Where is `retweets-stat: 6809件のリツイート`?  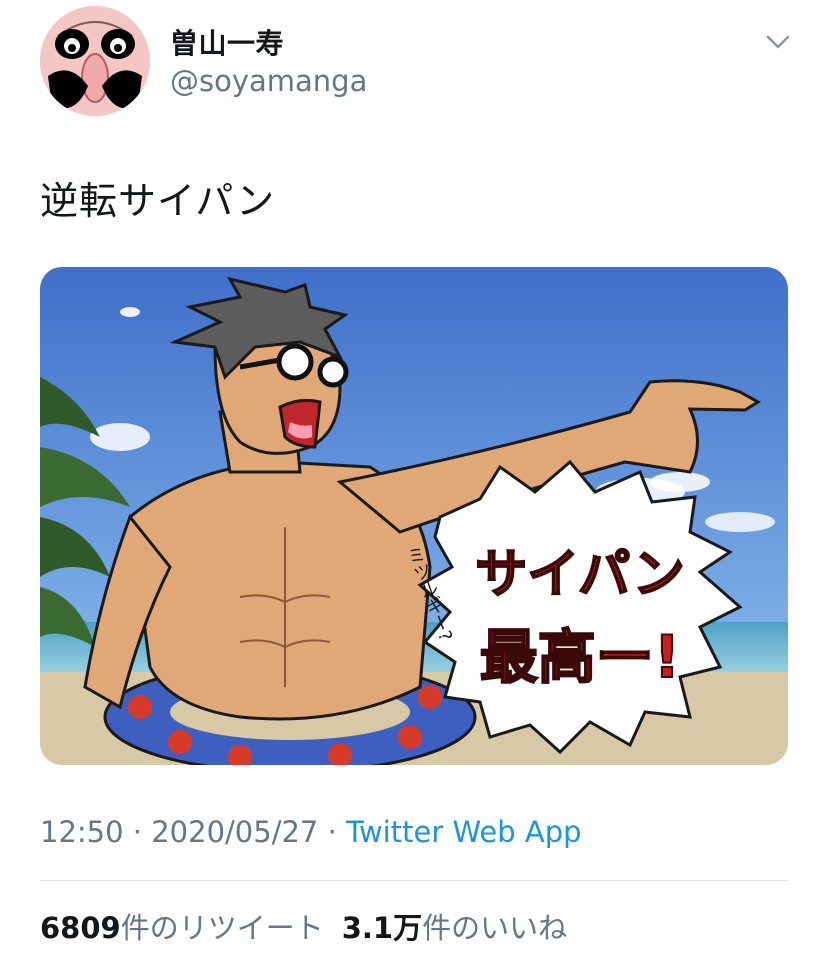 retweets-stat: 6809件のリツイート is located at coordinates (182, 928).